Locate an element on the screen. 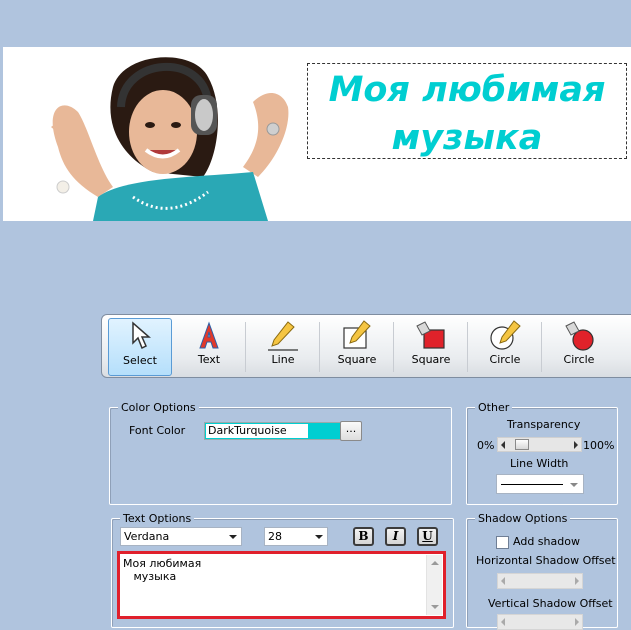  font-color-field: DarkTurquoise is located at coordinates (273, 431).